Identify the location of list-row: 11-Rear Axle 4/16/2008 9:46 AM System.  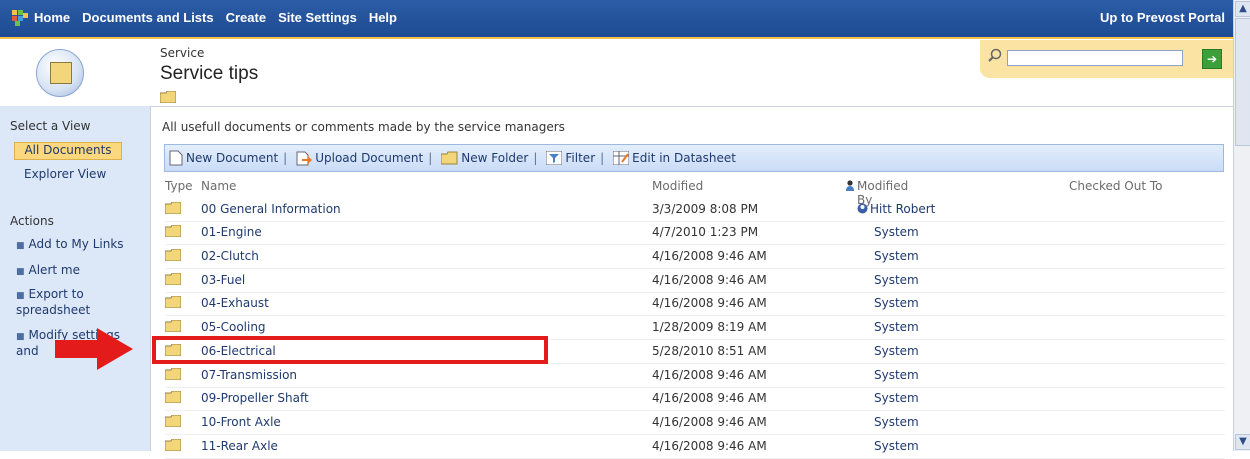
(695, 447).